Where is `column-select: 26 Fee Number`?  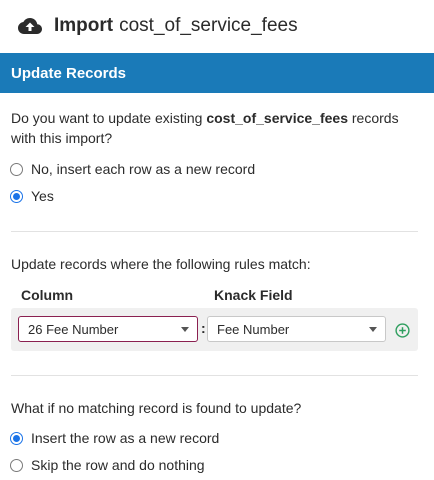
column-select: 26 Fee Number is located at coordinates (108, 329).